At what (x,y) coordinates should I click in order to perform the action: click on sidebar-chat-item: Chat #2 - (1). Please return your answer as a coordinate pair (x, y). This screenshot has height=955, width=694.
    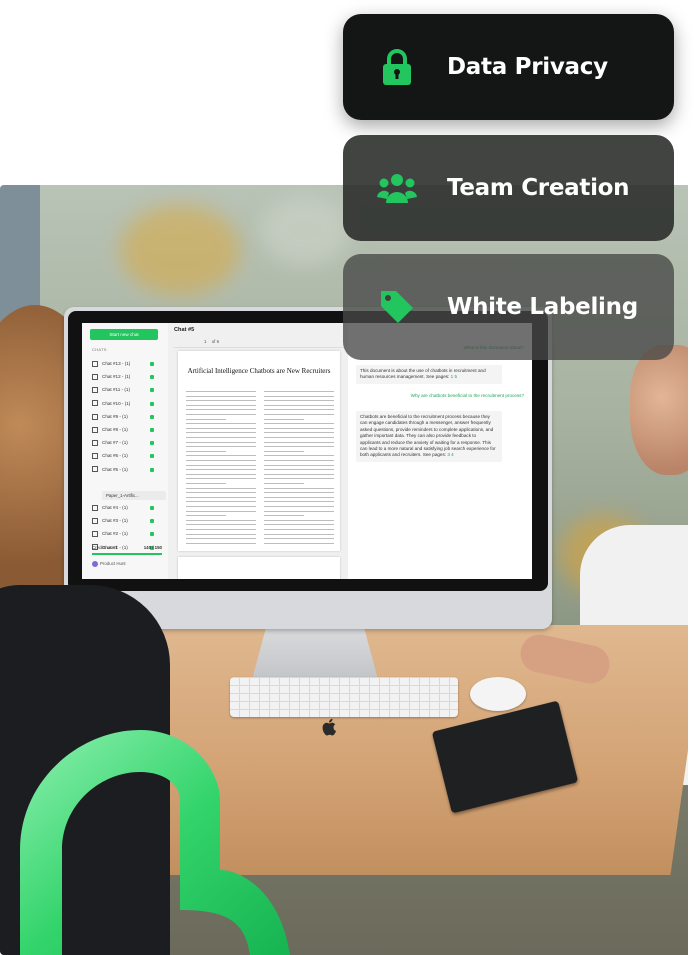
    Looking at the image, I should click on (126, 534).